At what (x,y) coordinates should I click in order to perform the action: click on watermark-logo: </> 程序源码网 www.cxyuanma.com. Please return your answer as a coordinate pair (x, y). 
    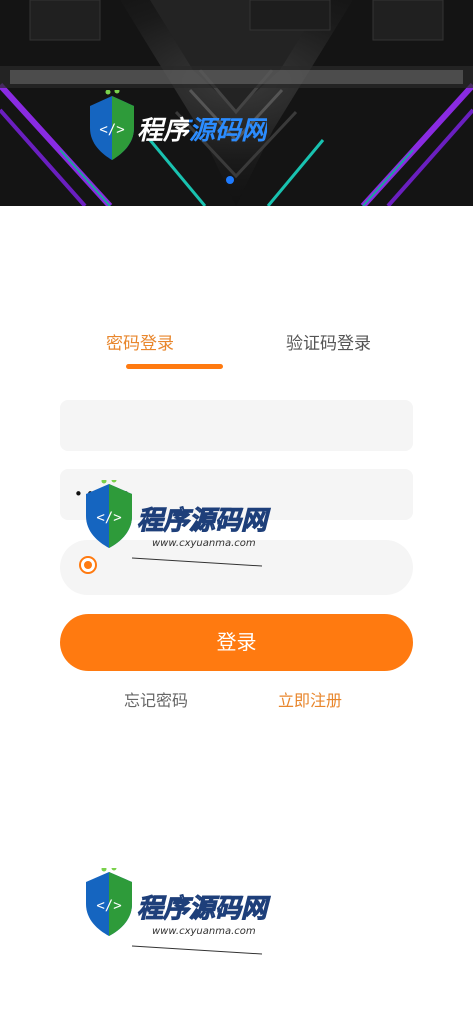
    Looking at the image, I should click on (187, 525).